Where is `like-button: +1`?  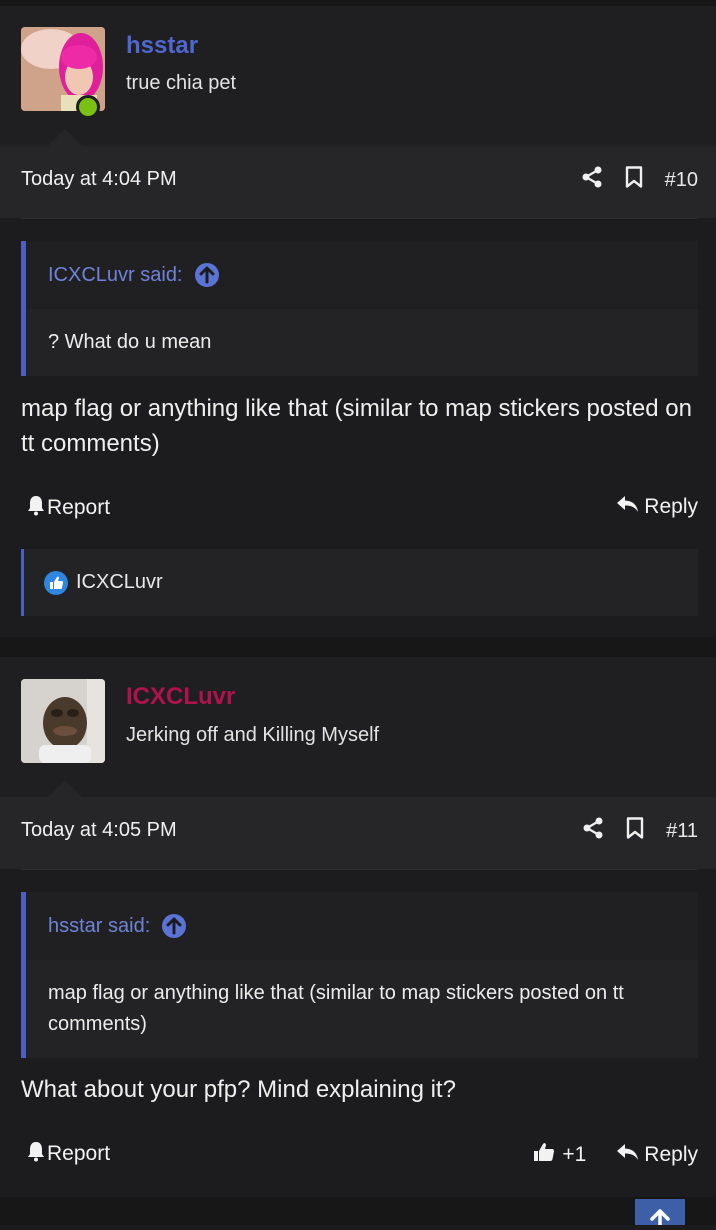
like-button: +1 is located at coordinates (559, 1155).